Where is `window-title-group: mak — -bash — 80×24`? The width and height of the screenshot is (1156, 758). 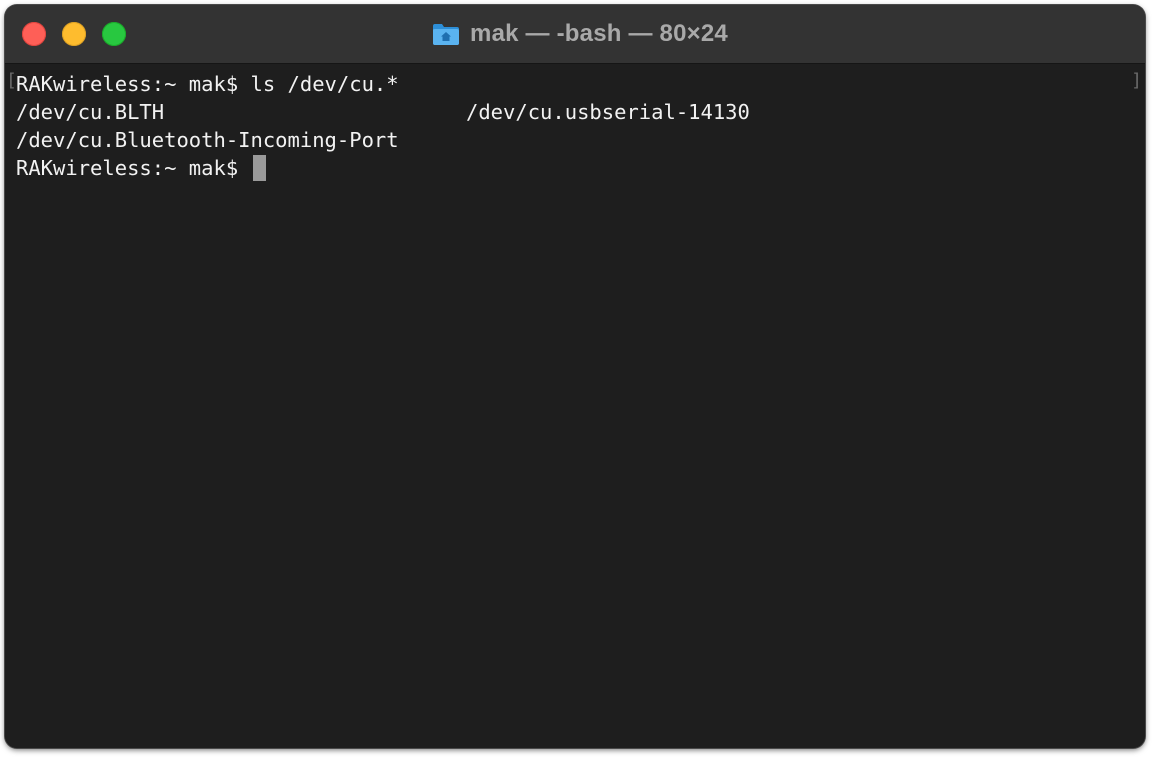
window-title-group: mak — -bash — 80×24 is located at coordinates (575, 34).